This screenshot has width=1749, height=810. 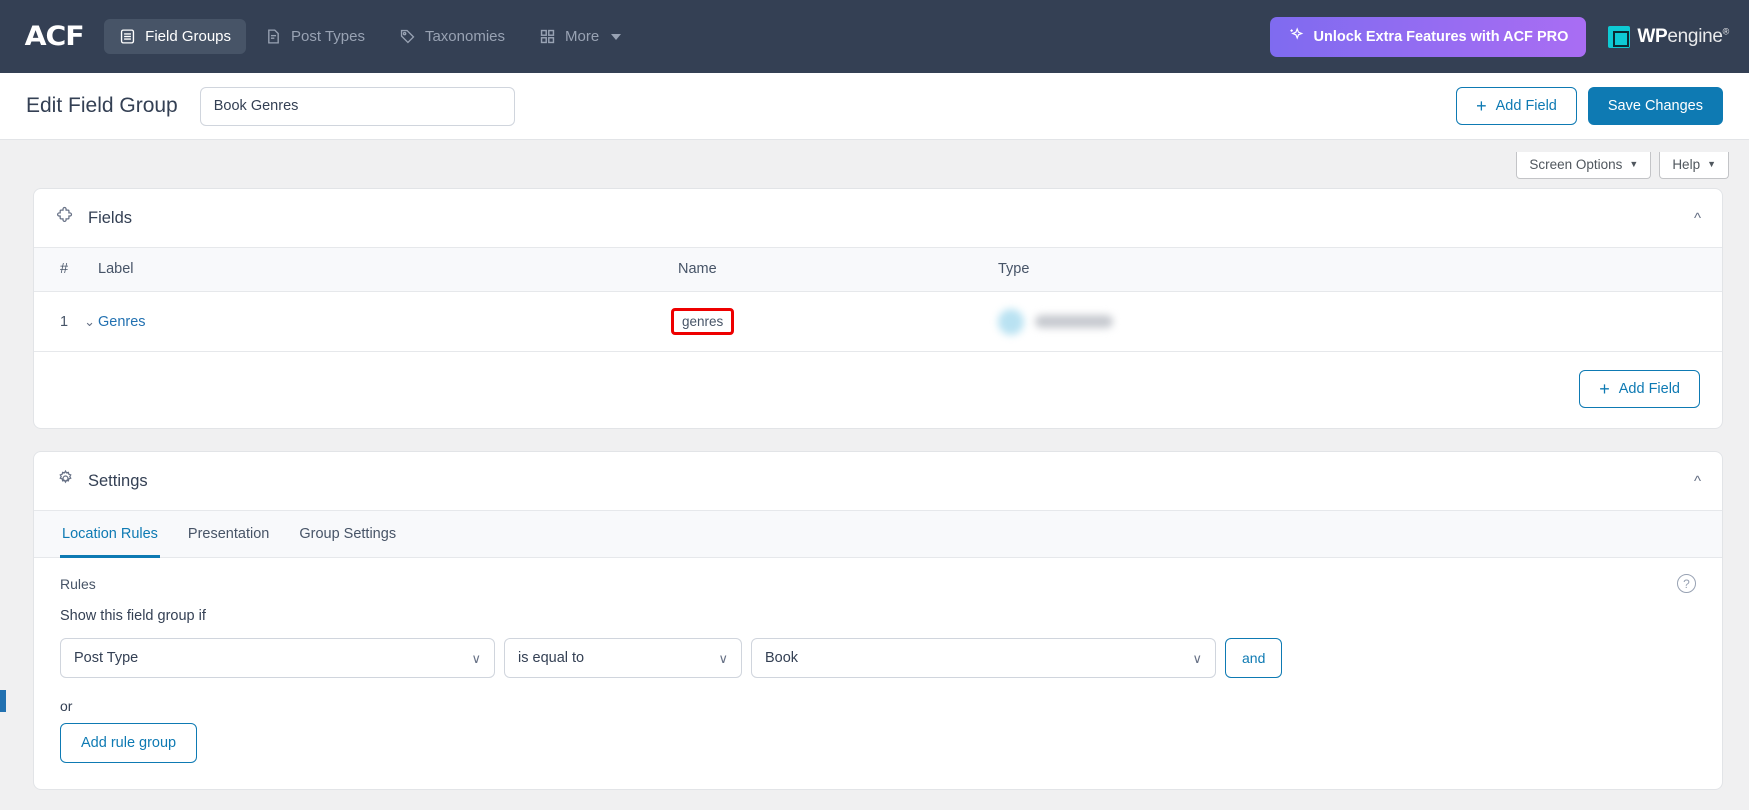 I want to click on fields-table: # Label Name Type 1 ⌄ Genres genres, so click(x=878, y=300).